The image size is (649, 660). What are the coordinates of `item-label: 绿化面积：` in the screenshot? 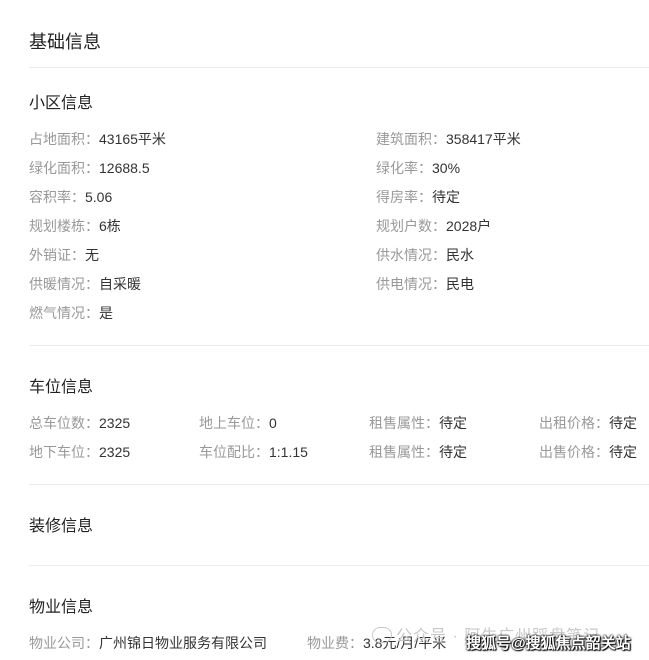 It's located at (64, 168).